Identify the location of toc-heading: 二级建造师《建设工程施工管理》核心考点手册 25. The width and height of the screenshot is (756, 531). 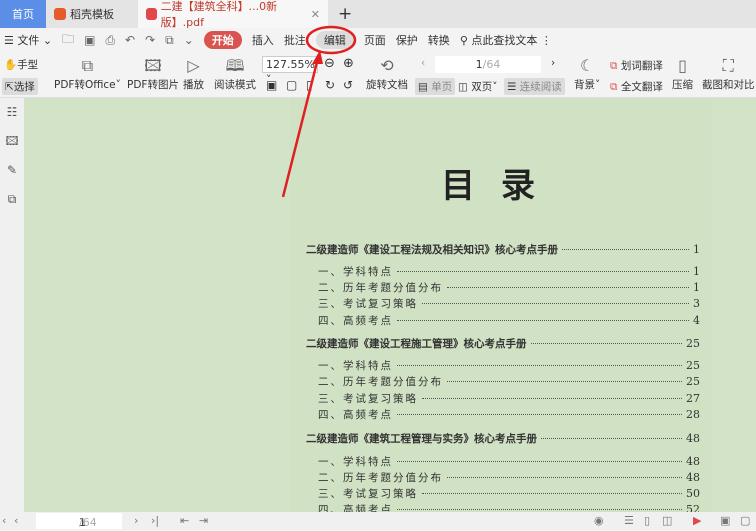
(503, 343).